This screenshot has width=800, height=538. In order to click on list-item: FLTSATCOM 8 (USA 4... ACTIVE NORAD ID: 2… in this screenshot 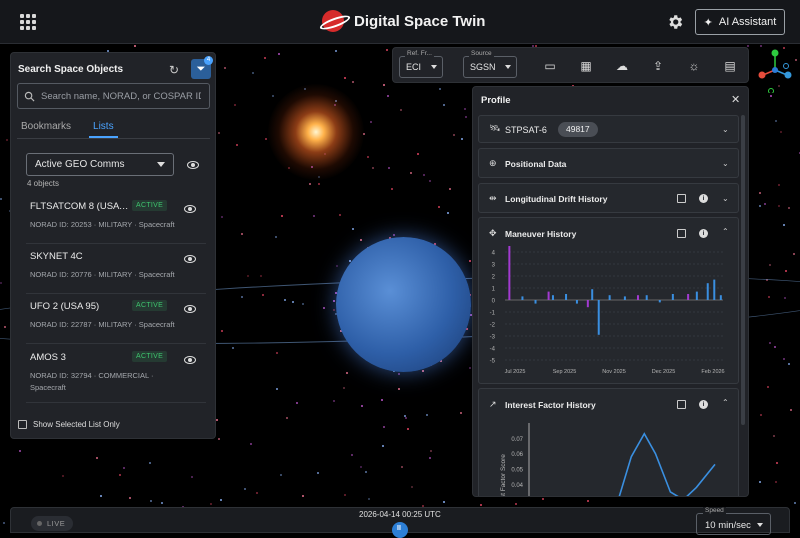, I will do `click(116, 219)`.